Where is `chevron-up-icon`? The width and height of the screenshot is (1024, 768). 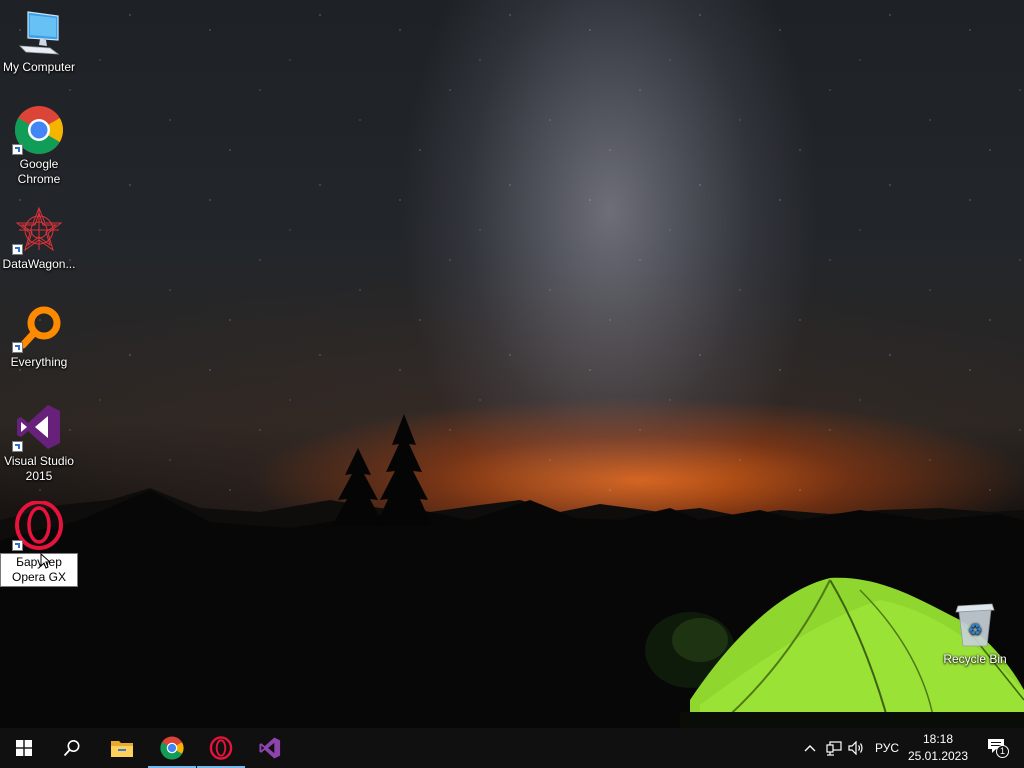
chevron-up-icon is located at coordinates (810, 748).